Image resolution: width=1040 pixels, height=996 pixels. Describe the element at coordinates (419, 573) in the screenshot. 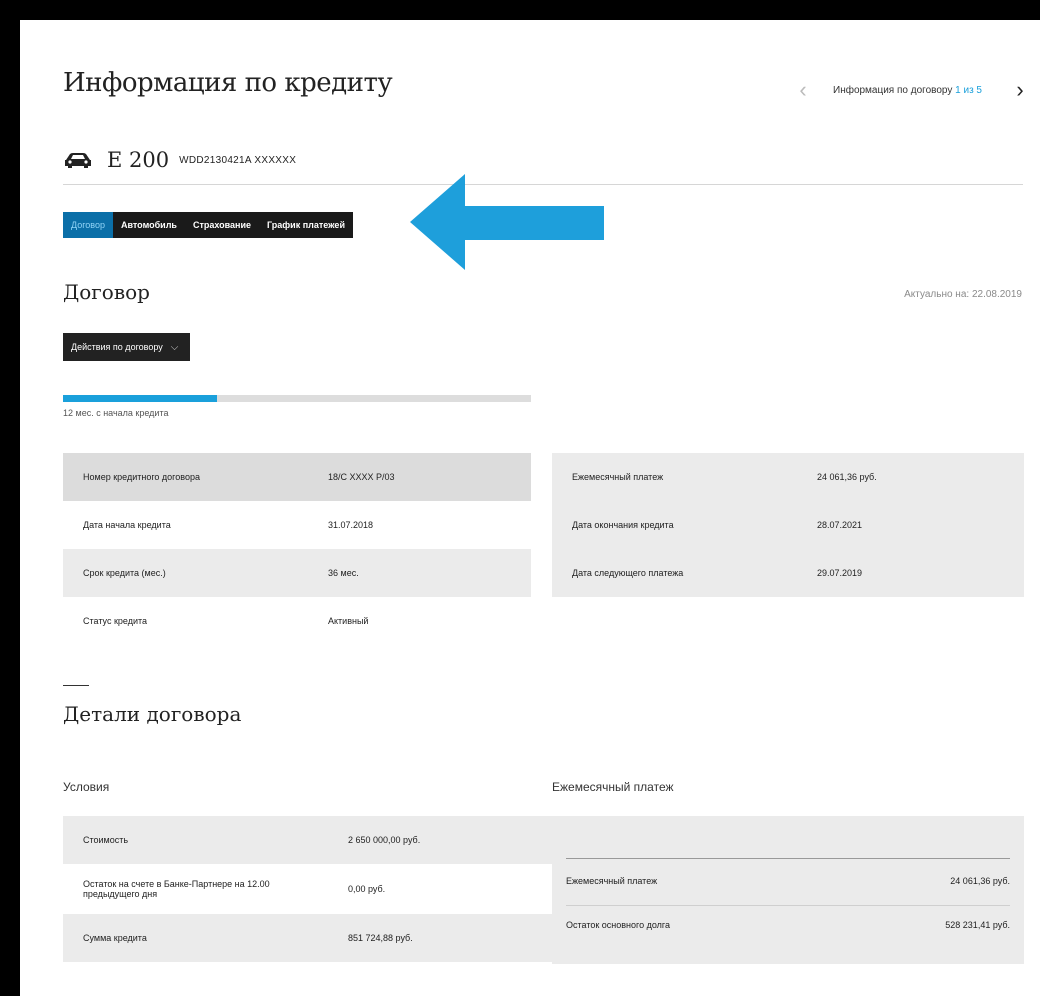

I see `row-value: 36 мес.` at that location.